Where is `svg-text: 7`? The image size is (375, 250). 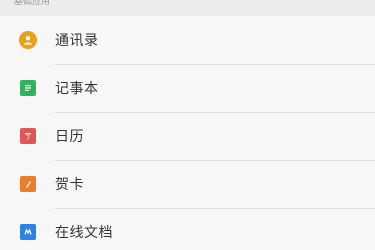 svg-text: 7 is located at coordinates (28, 138).